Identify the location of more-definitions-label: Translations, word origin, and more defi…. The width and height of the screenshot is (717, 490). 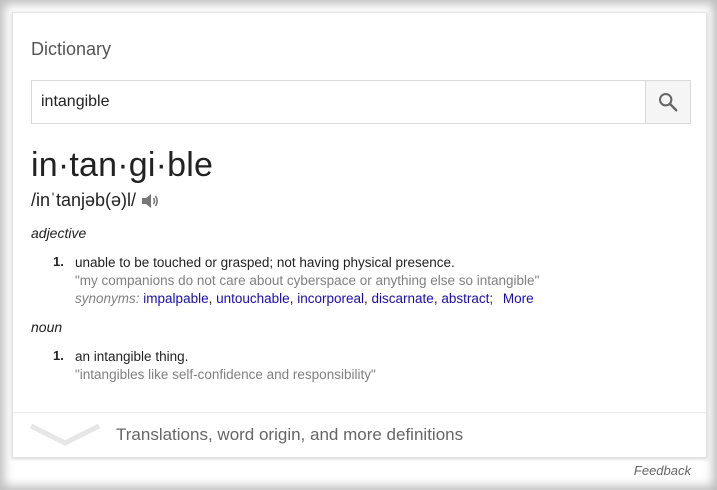
(290, 434).